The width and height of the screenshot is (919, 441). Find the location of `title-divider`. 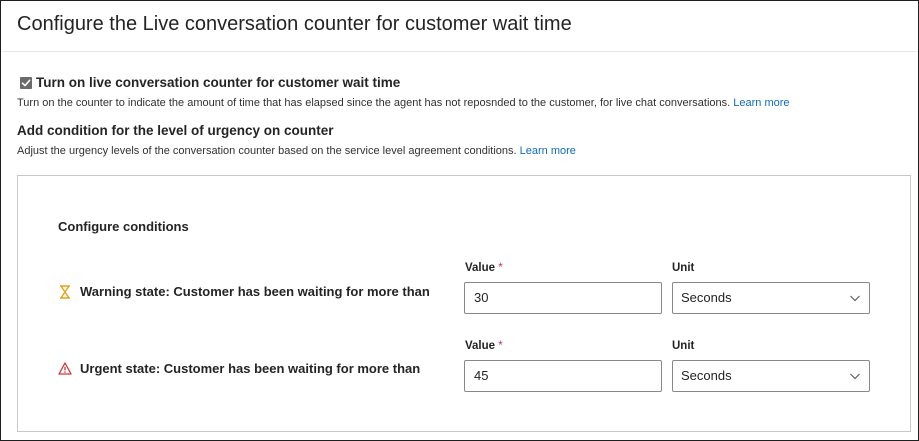

title-divider is located at coordinates (459, 51).